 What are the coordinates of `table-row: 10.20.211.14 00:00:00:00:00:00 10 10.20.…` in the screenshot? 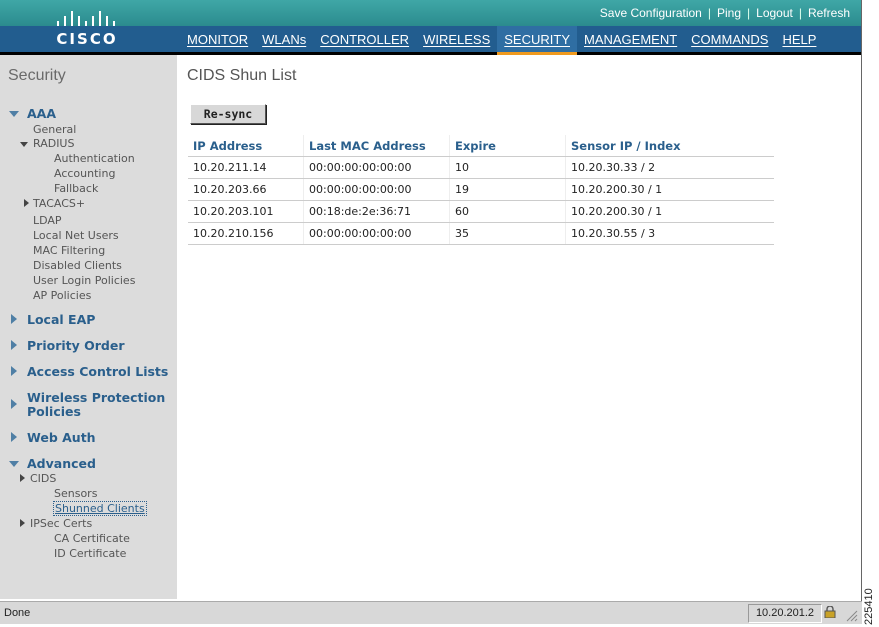 It's located at (481, 167).